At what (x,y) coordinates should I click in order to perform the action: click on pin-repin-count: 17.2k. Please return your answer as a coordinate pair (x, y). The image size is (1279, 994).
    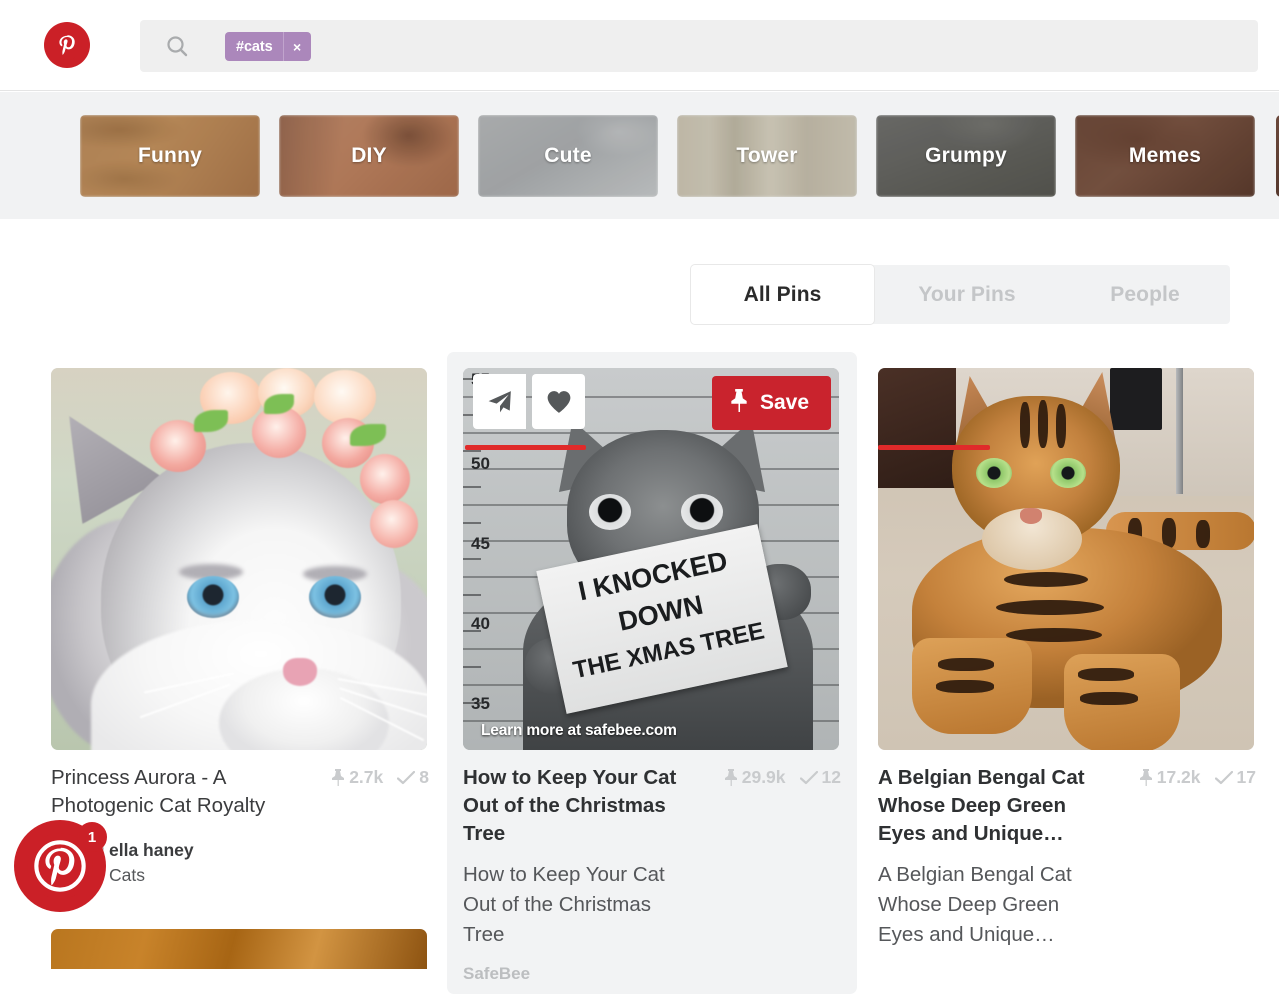
    Looking at the image, I should click on (1170, 777).